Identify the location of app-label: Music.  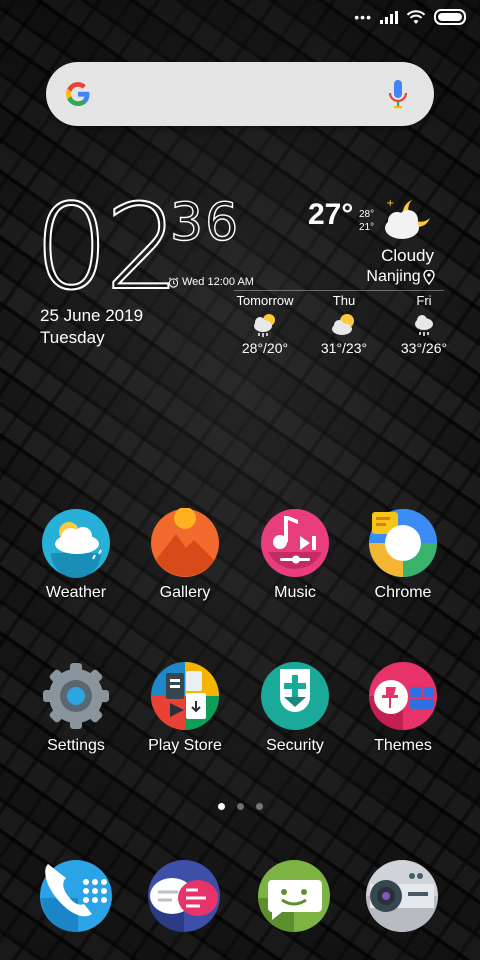
(295, 592).